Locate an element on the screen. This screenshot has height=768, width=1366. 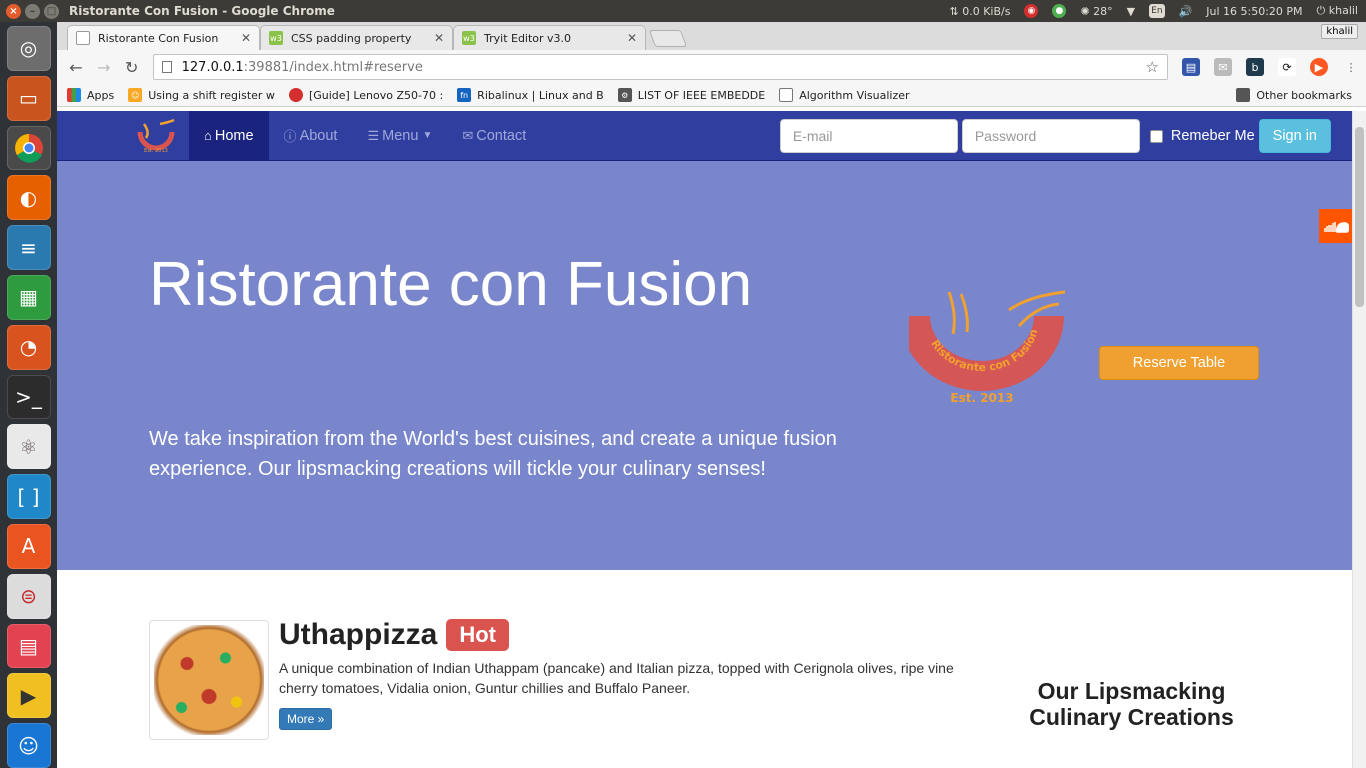
unity-launcher: ◎ ▭ ◐ ≡ ▦ ◔ >_ ⚛ [ ] A ⊜ ▤ ▶ ☺ is located at coordinates (28, 395).